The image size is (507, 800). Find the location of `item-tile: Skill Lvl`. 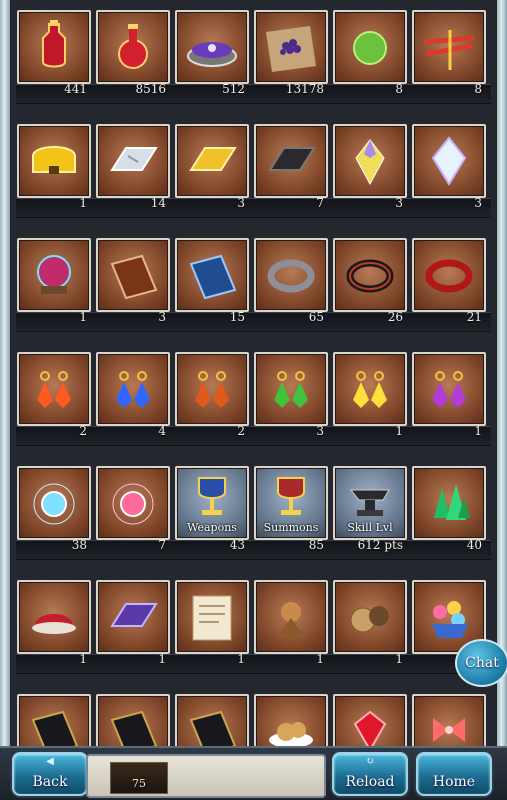

item-tile: Skill Lvl is located at coordinates (370, 503).